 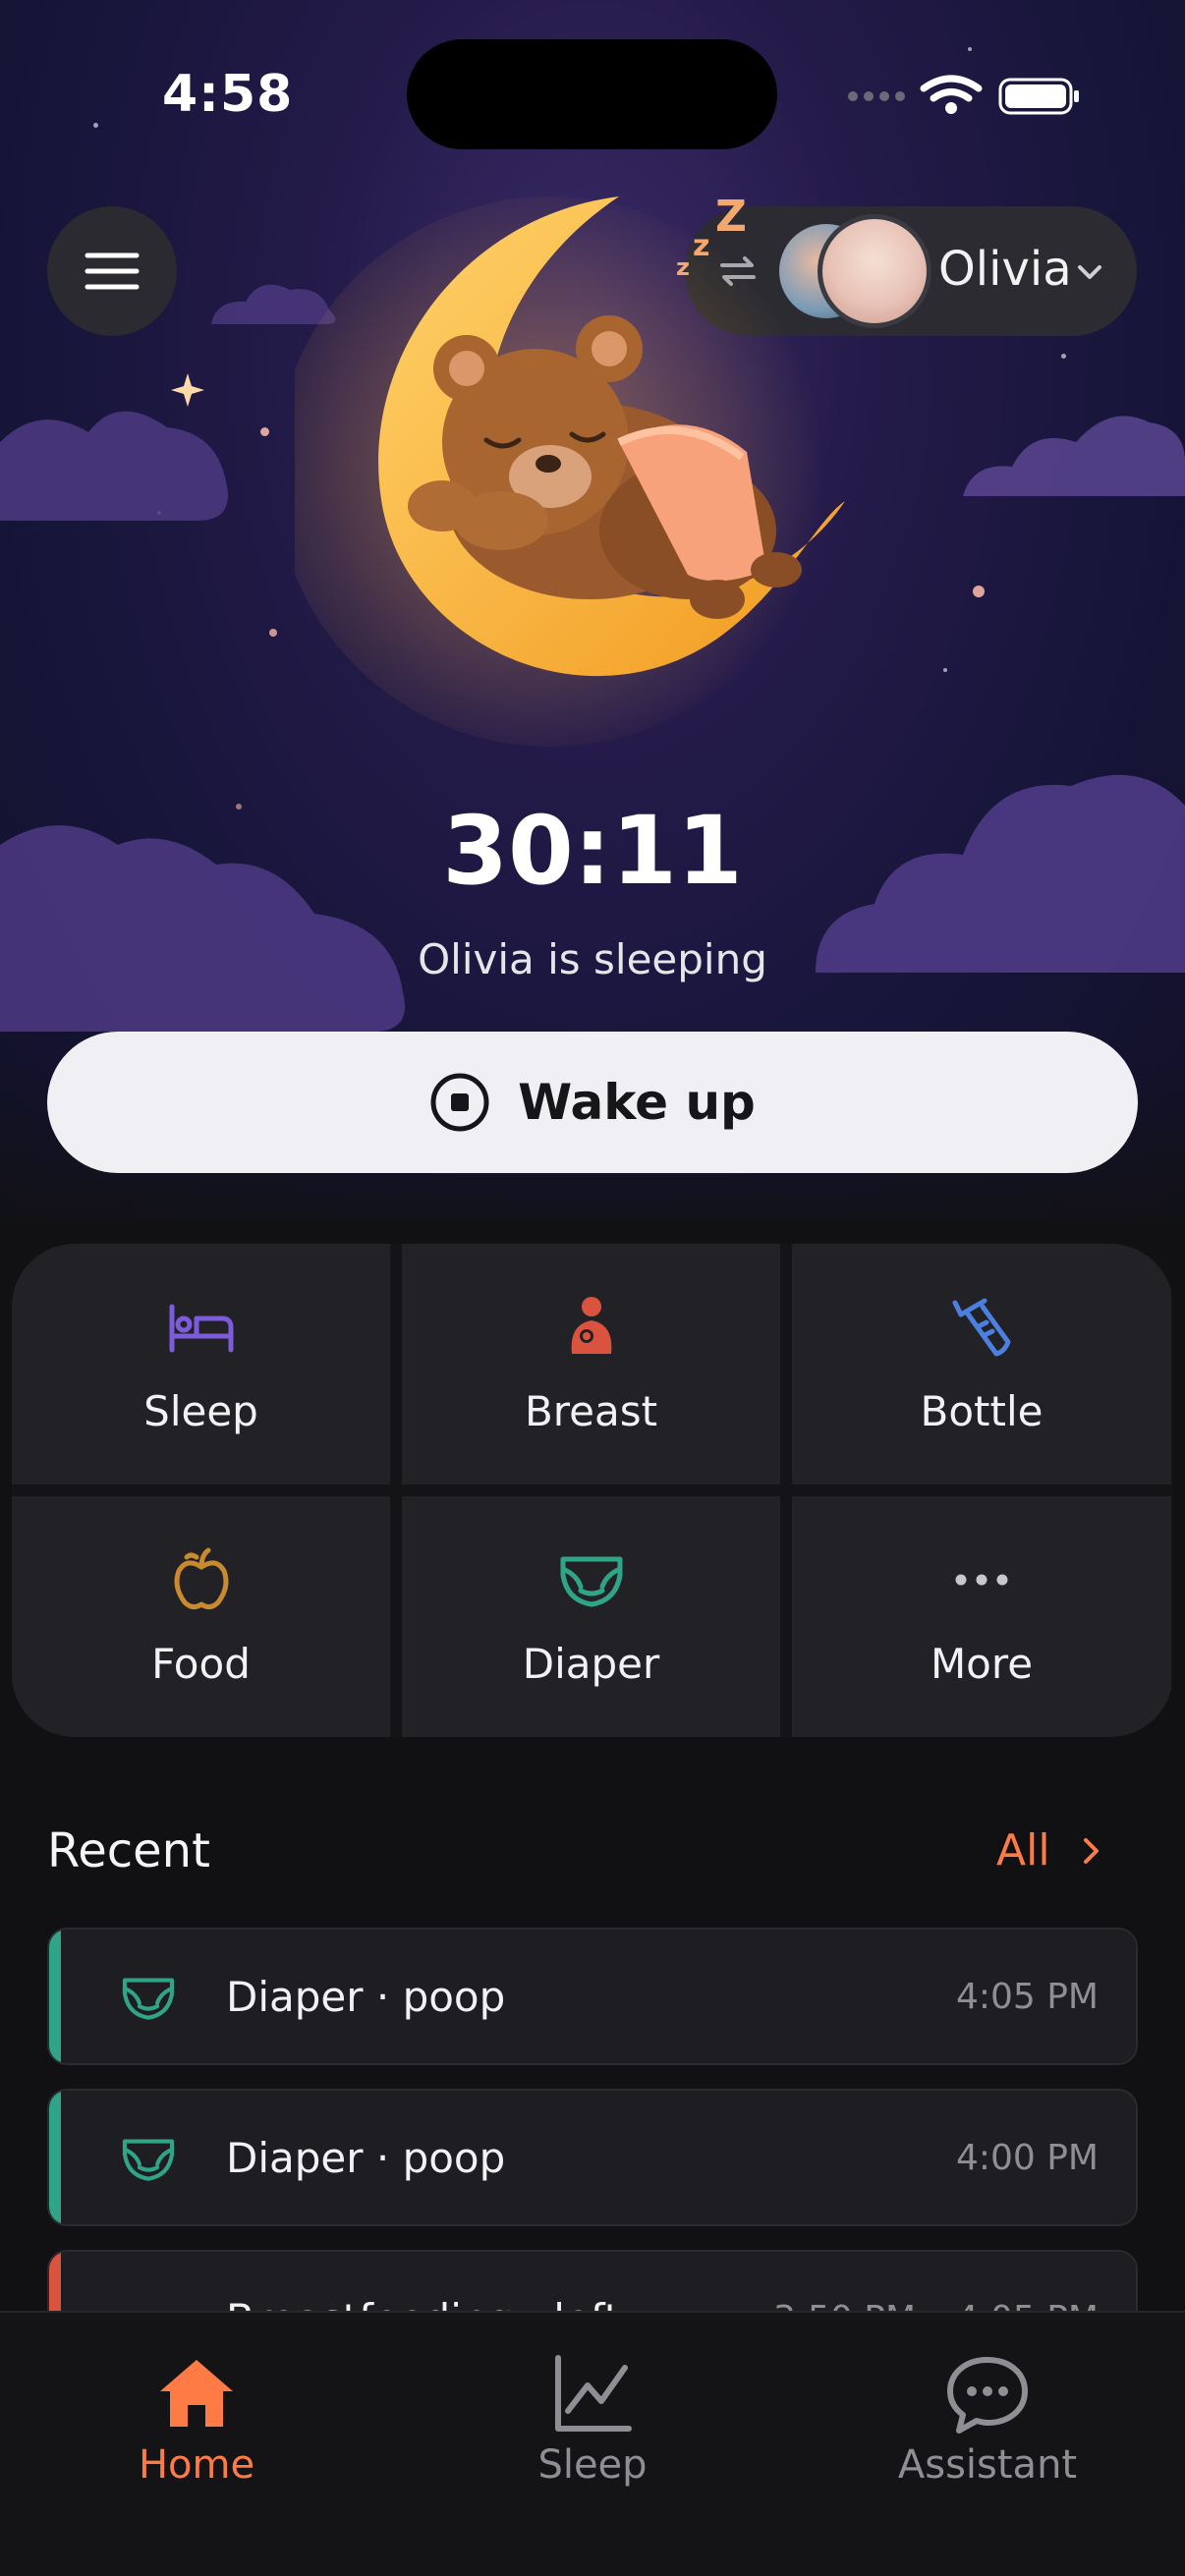 I want to click on tab-bar: Home Sleep Assistant, so click(x=592, y=2443).